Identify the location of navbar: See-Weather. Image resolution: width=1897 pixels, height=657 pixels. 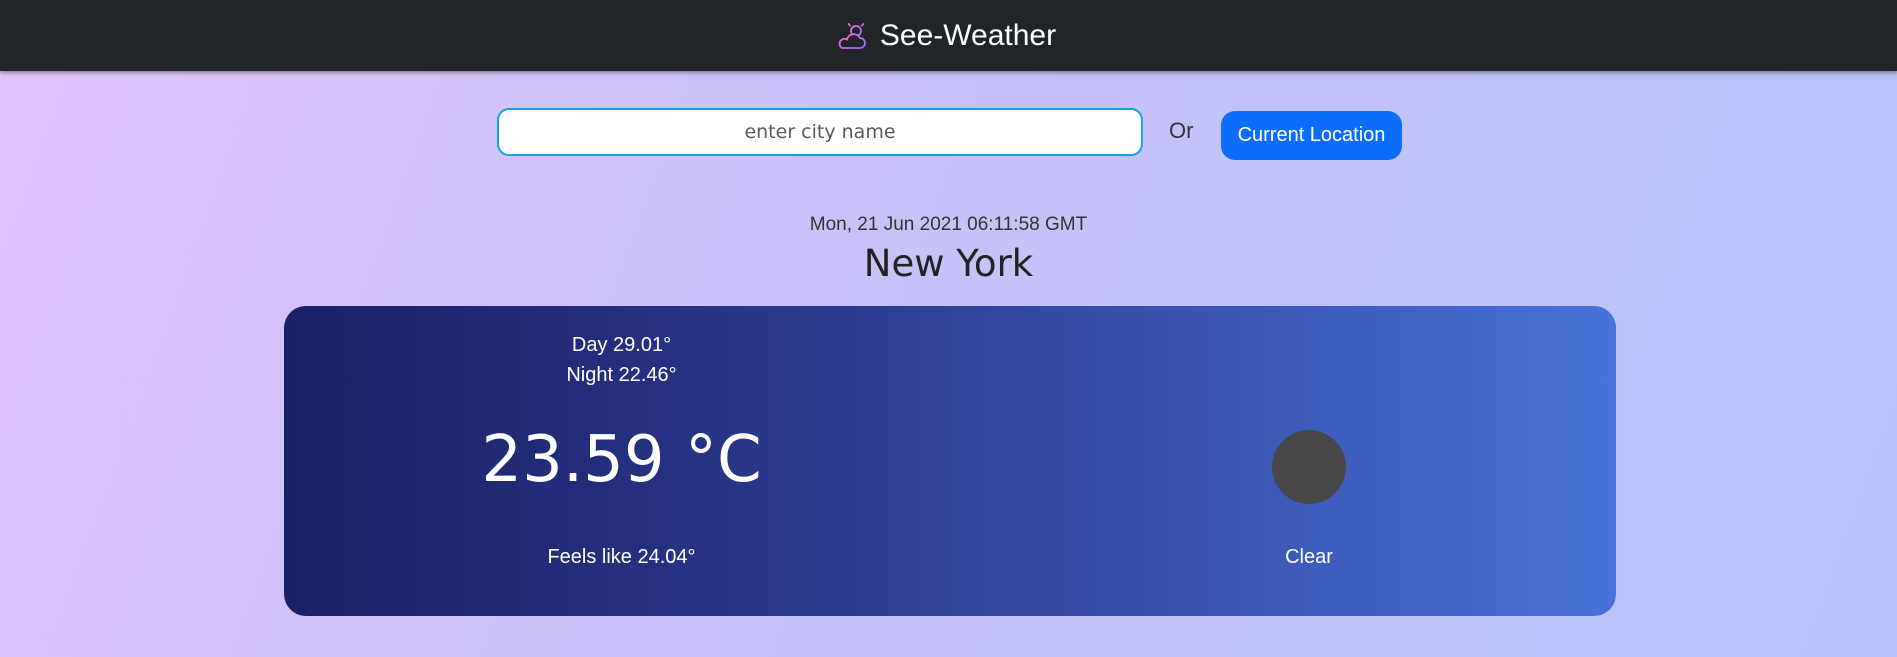
(948, 35).